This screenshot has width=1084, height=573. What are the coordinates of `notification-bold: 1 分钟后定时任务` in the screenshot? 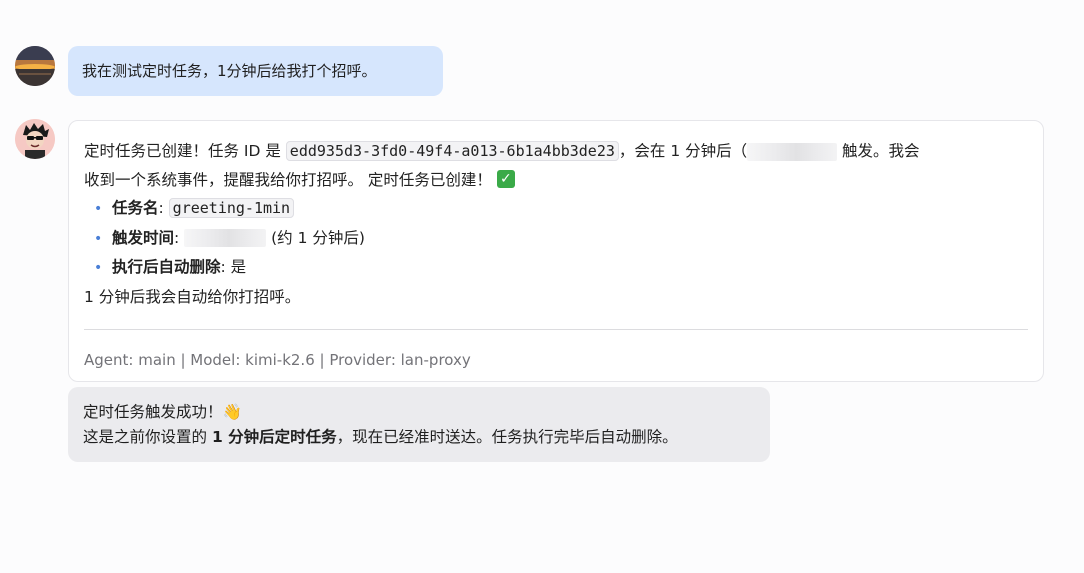 It's located at (274, 436).